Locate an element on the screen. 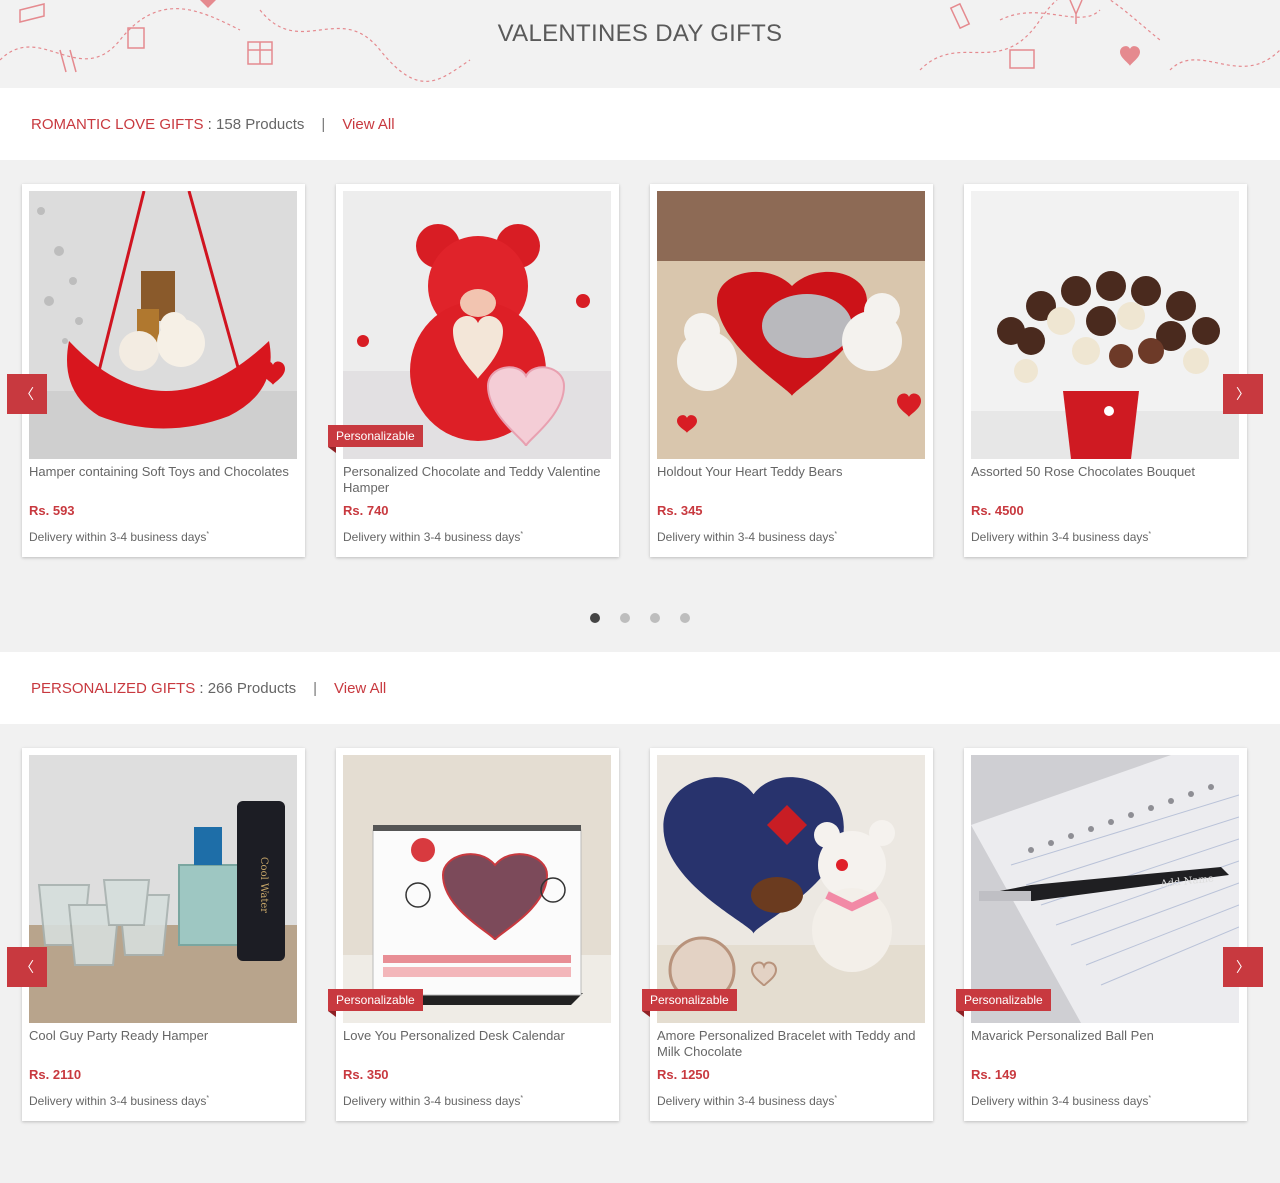 Image resolution: width=1280 pixels, height=1183 pixels. page-banner: VALENTINES DAY GIFTS is located at coordinates (640, 44).